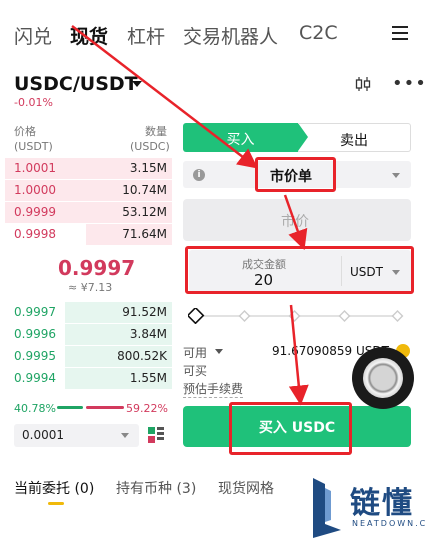  What do you see at coordinates (25, 131) in the screenshot?
I see `price-header-label: 价格` at bounding box center [25, 131].